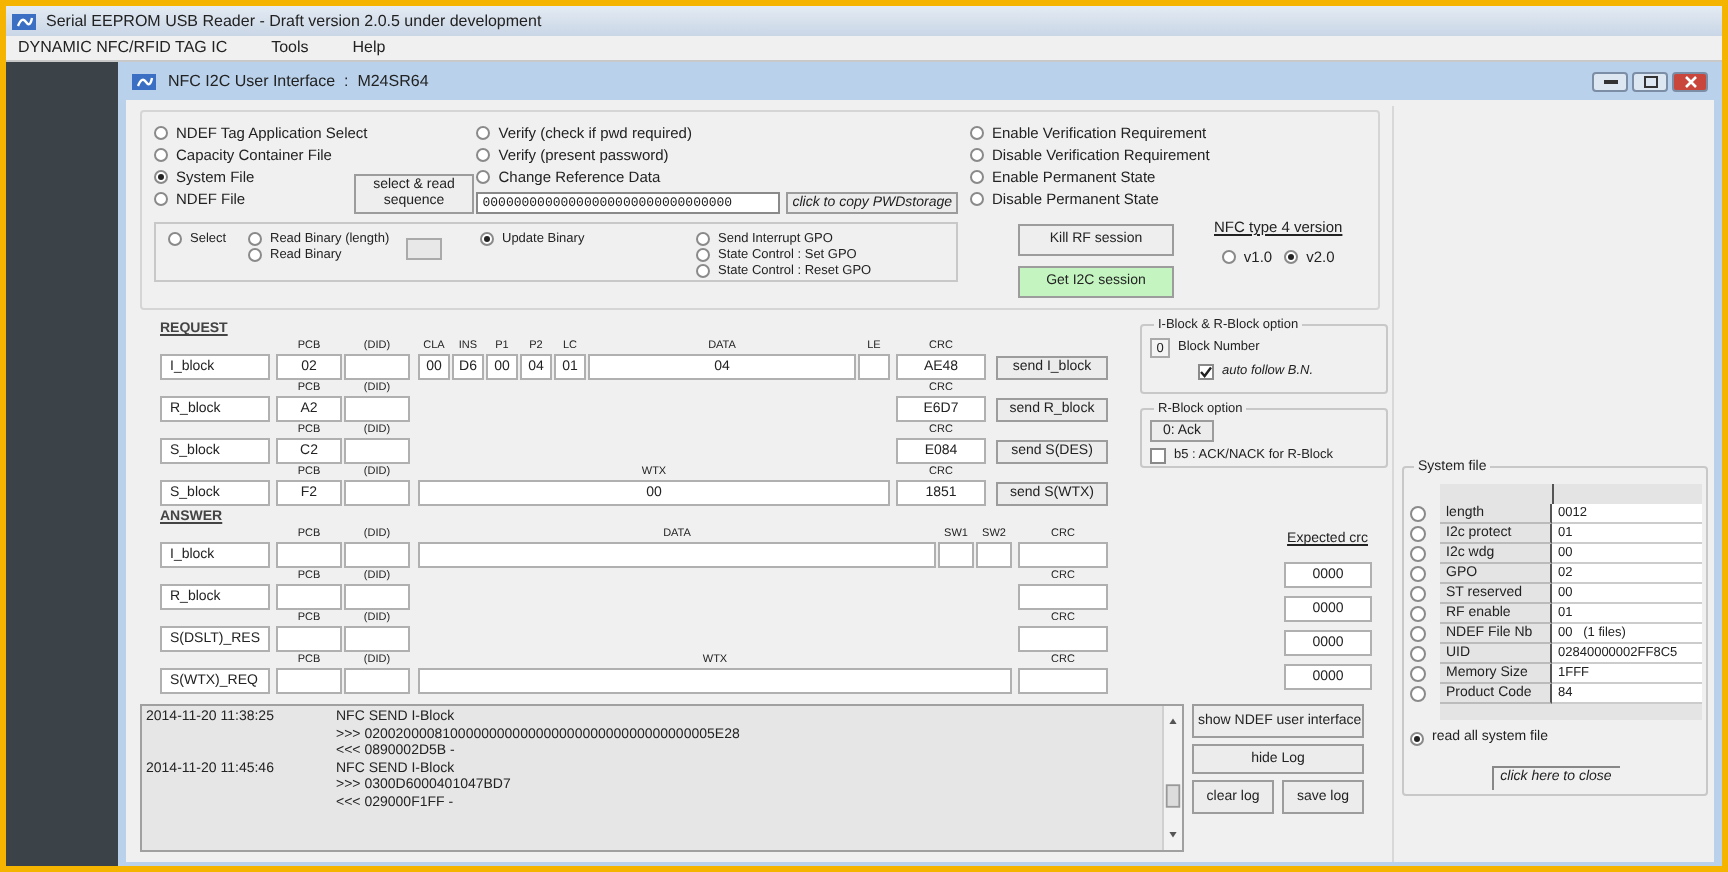 This screenshot has width=1728, height=872. Describe the element at coordinates (1172, 778) in the screenshot. I see `scrollbar` at that location.